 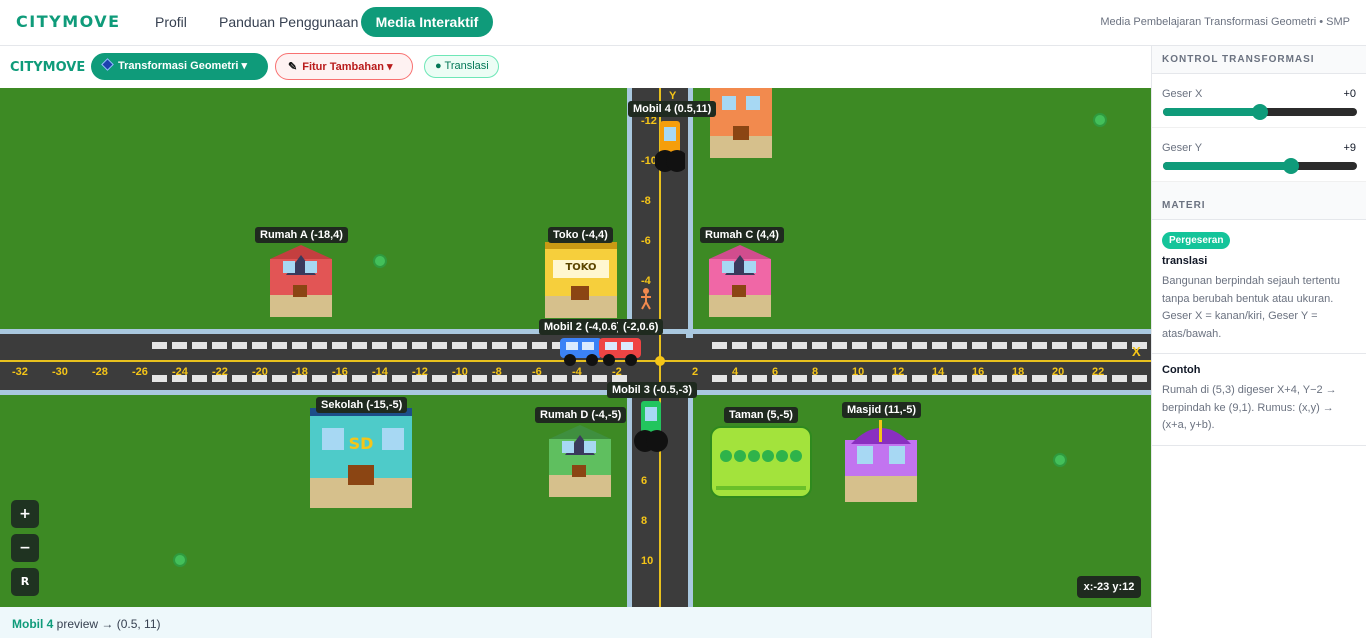 What do you see at coordinates (288, 22) in the screenshot?
I see `nav-link-panduan: Panduan Penggunaan` at bounding box center [288, 22].